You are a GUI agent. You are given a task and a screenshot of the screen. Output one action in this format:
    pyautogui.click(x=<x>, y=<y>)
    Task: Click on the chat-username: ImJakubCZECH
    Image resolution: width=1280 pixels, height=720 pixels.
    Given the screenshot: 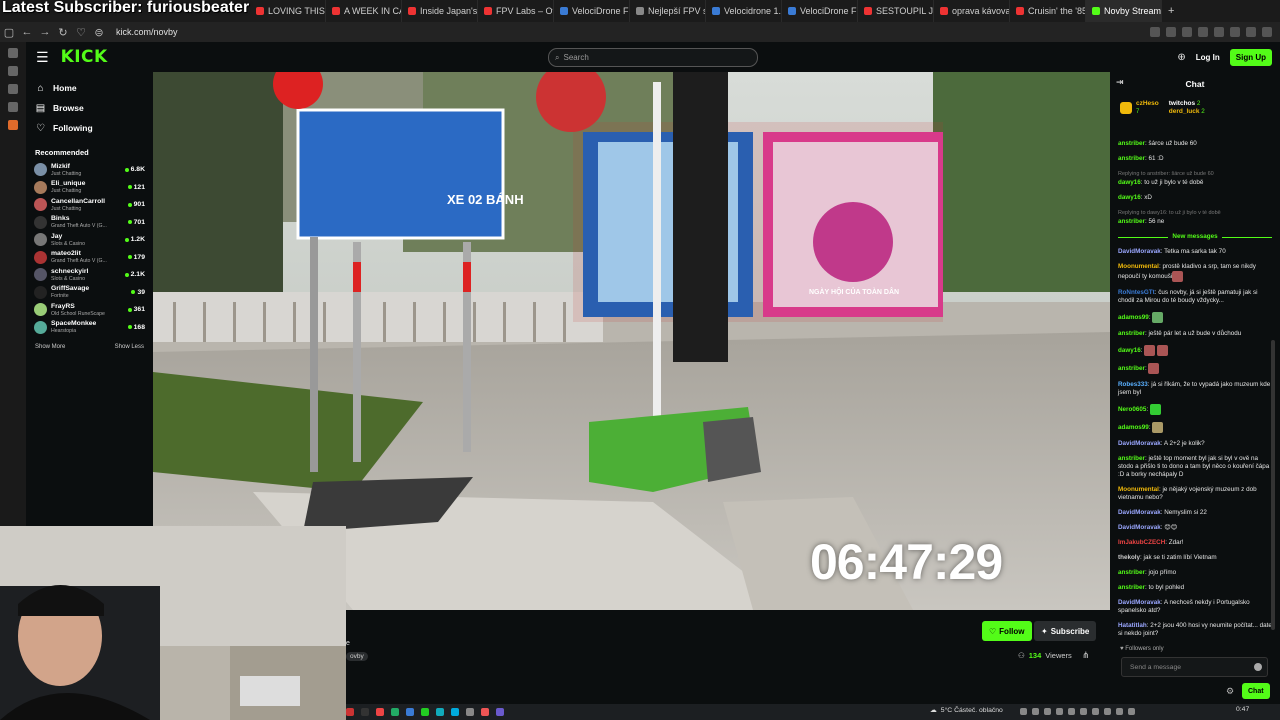 What is the action you would take?
    pyautogui.click(x=1141, y=542)
    